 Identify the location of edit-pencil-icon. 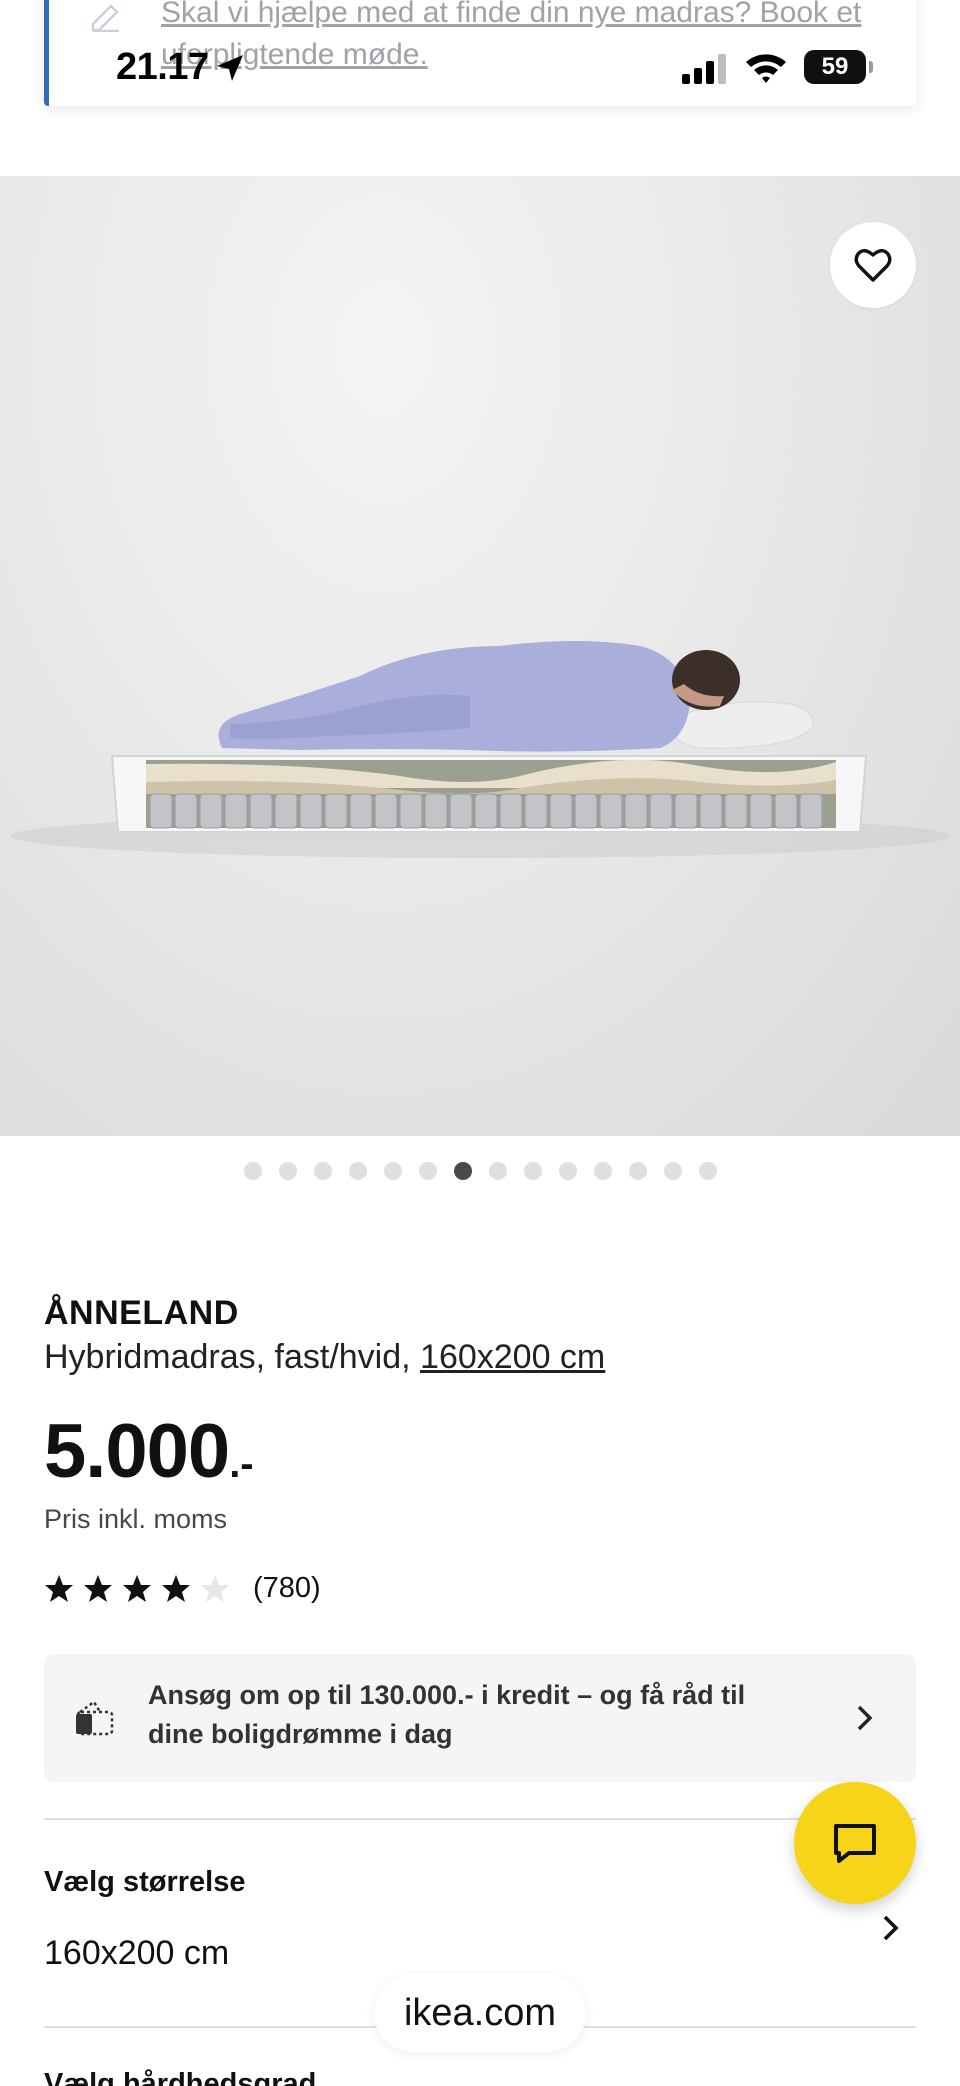
(105, 18).